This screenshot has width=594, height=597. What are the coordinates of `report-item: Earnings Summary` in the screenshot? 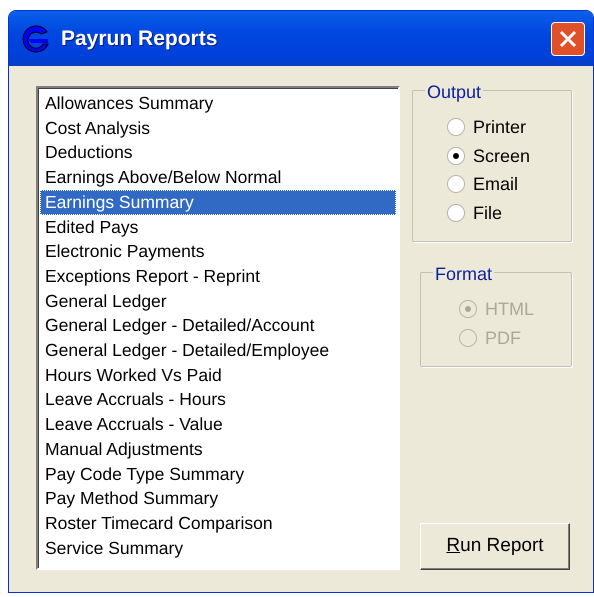 It's located at (218, 202).